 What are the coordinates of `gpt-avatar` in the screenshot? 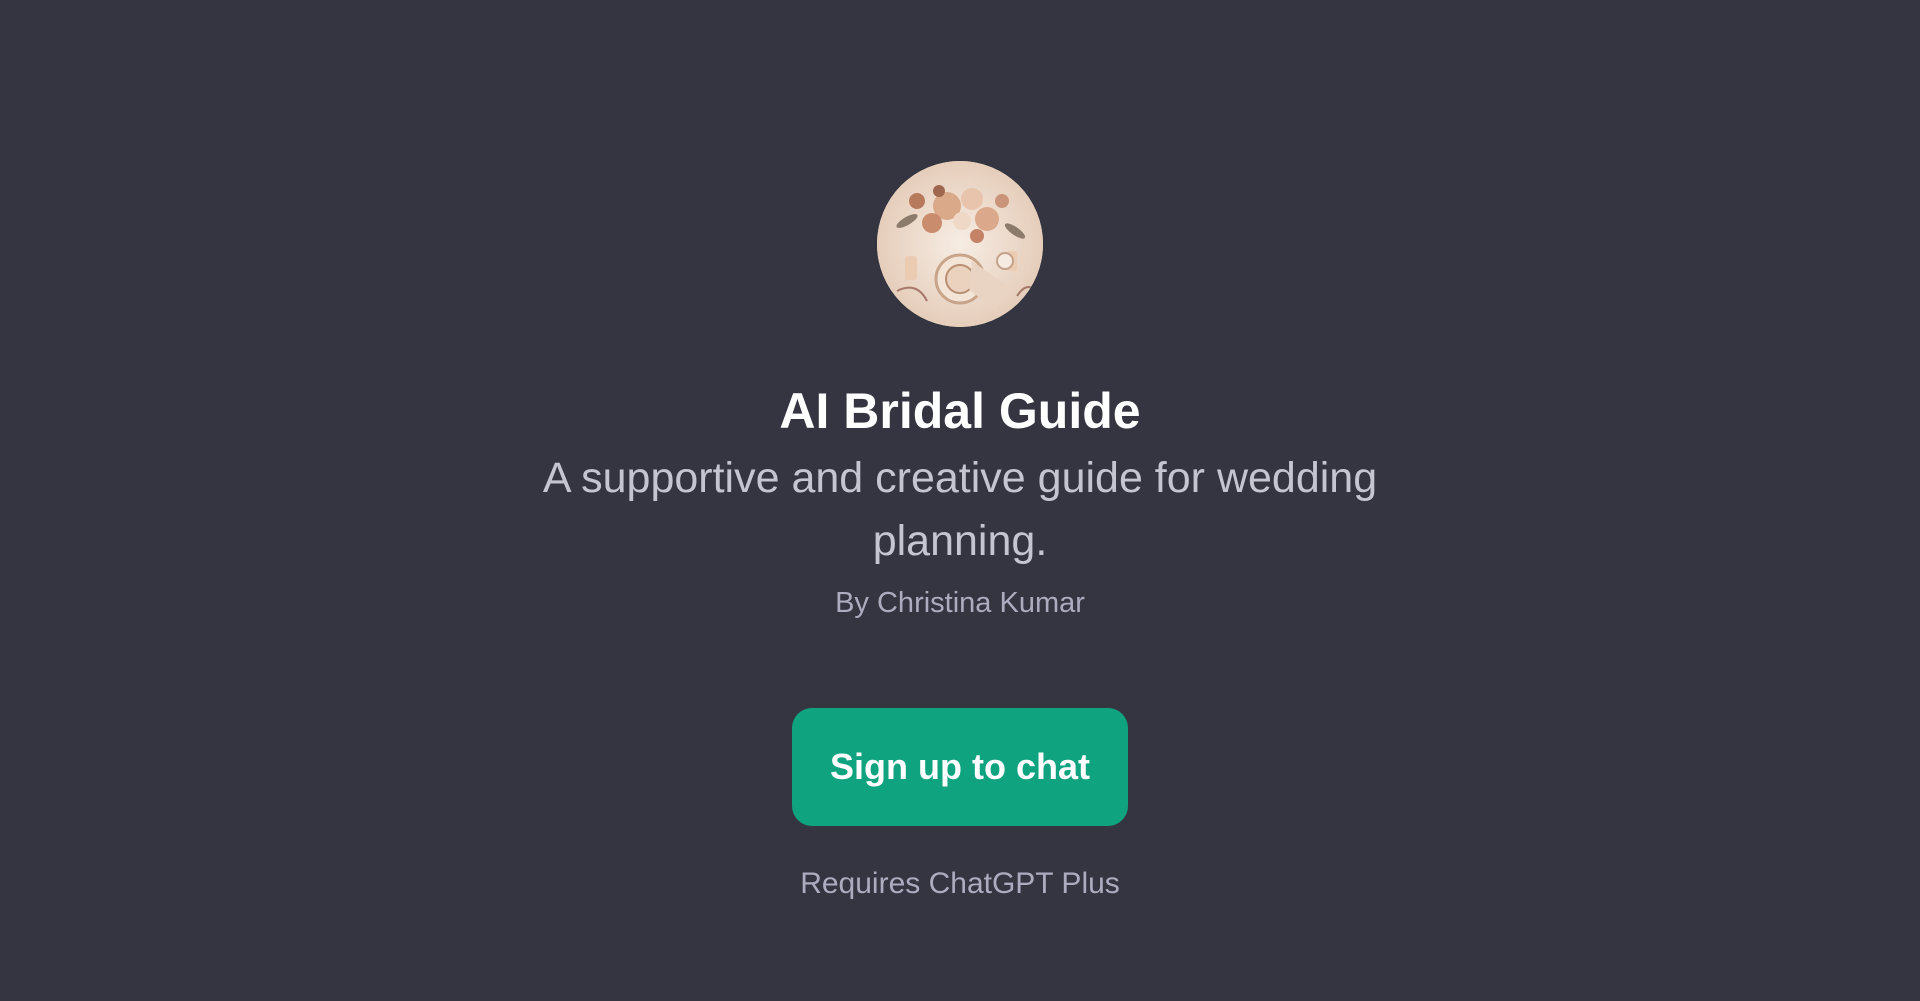 It's located at (960, 244).